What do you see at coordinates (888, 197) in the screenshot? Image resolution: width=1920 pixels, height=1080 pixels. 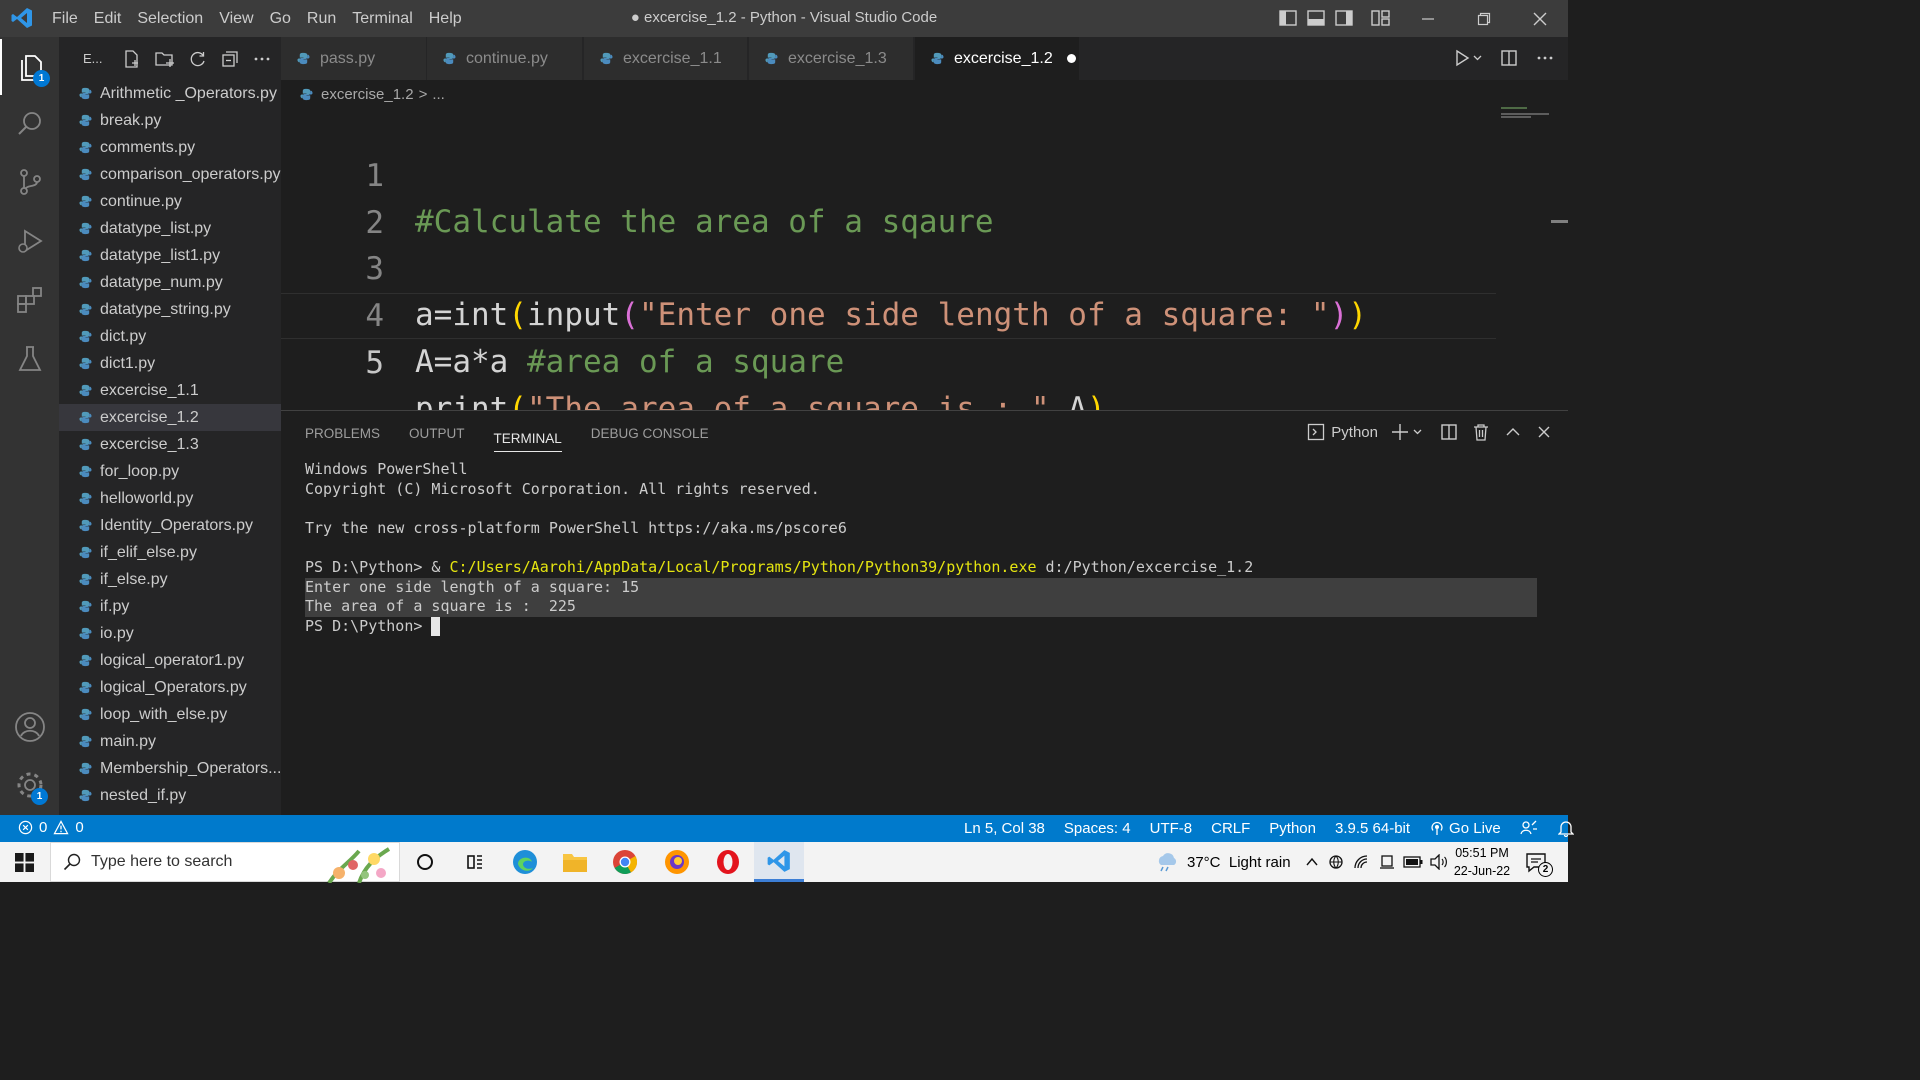 I see `code-line-2: 2` at bounding box center [888, 197].